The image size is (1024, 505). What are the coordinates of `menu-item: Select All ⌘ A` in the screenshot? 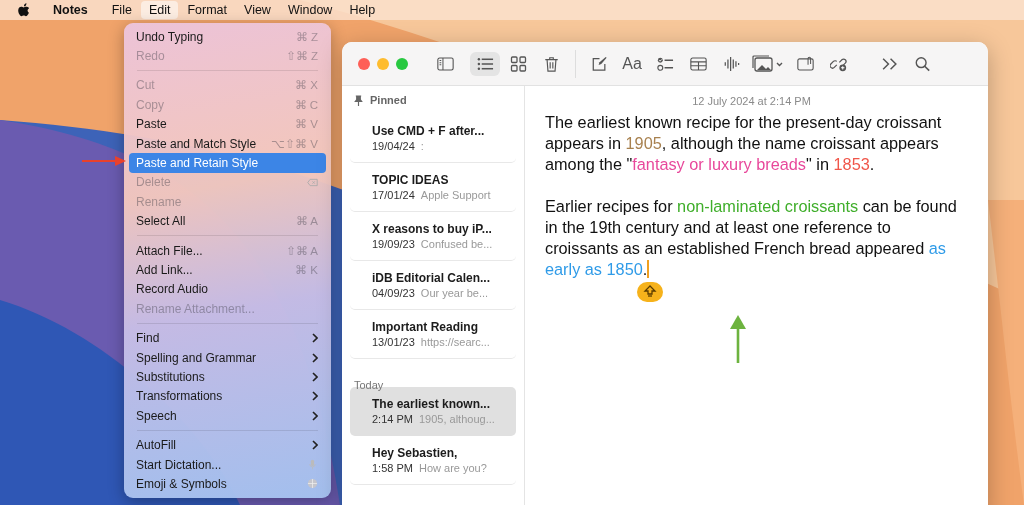 It's located at (227, 221).